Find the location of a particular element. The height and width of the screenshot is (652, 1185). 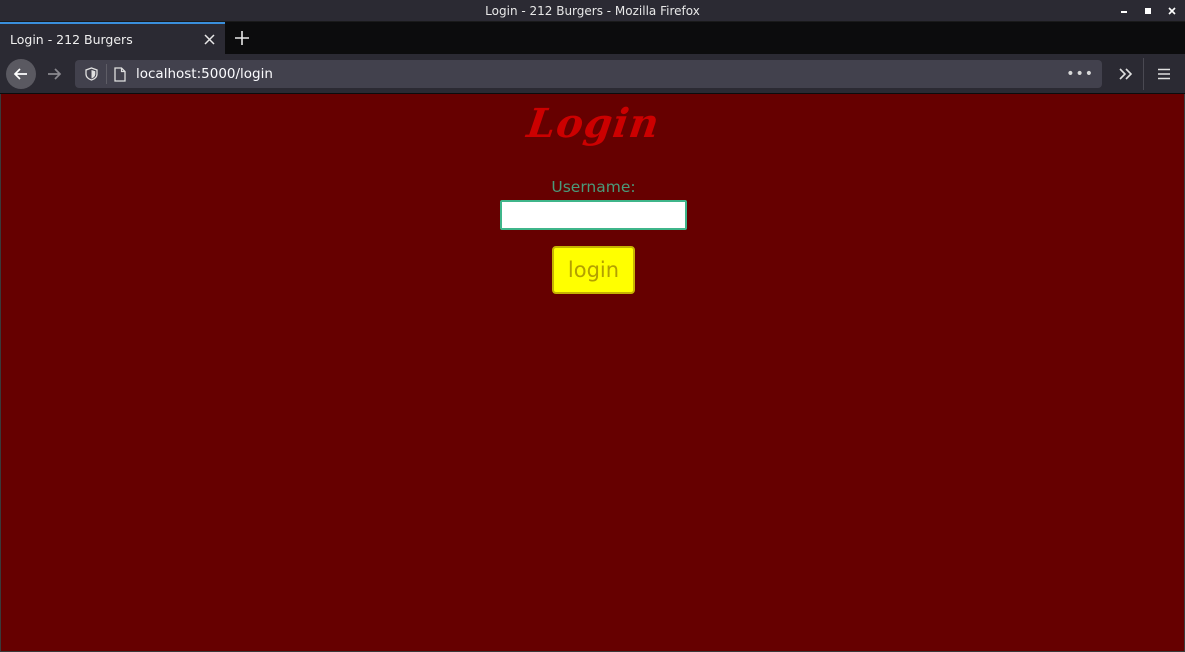

hamburger-menu-icon is located at coordinates (1164, 74).